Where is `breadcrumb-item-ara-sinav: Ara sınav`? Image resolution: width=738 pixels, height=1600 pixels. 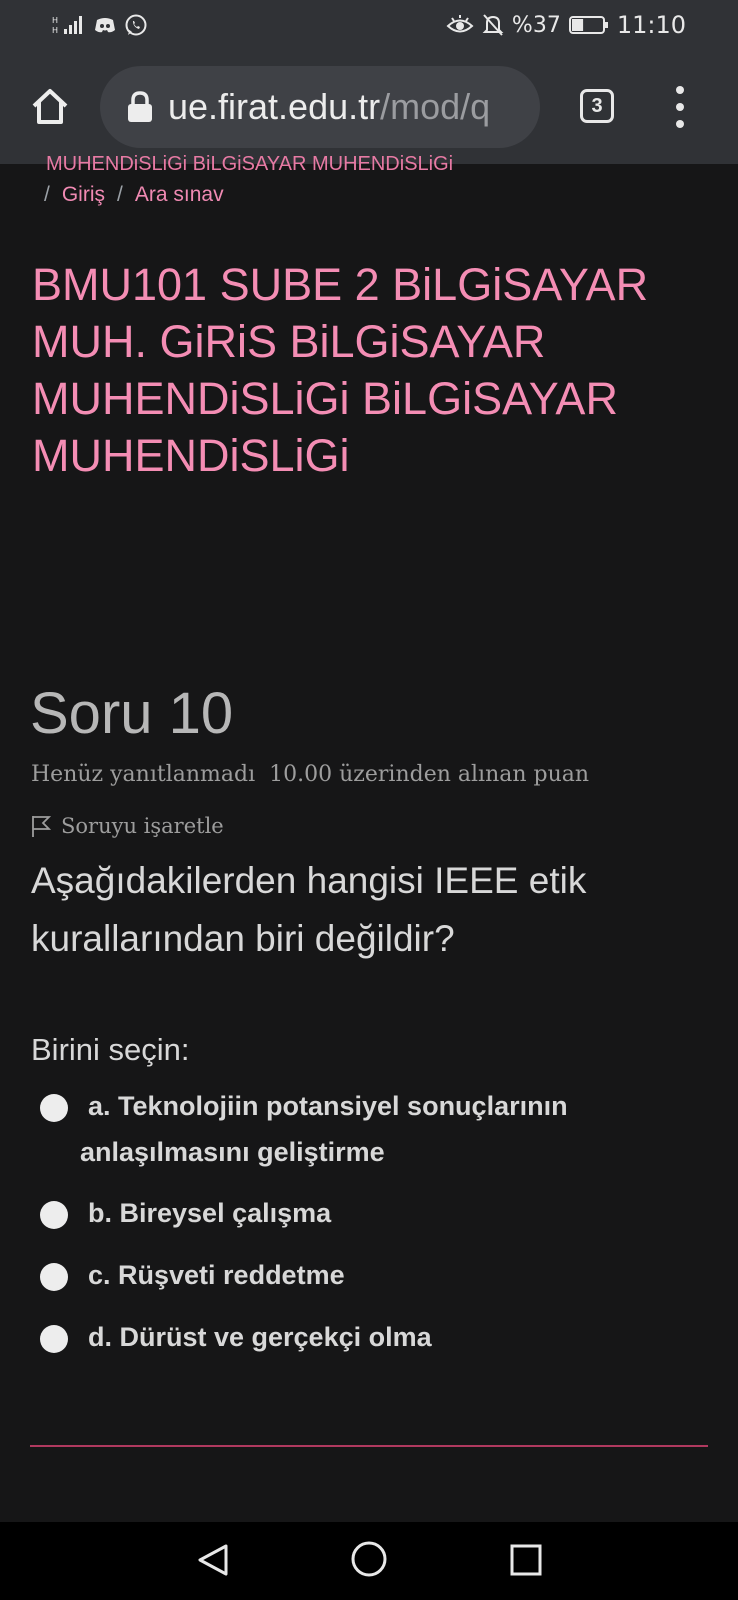 breadcrumb-item-ara-sinav: Ara sınav is located at coordinates (179, 195).